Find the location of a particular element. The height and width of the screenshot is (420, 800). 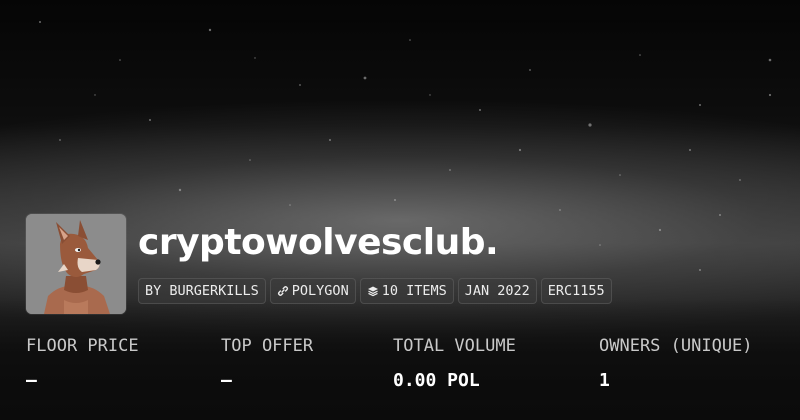

link-icon is located at coordinates (282, 291).